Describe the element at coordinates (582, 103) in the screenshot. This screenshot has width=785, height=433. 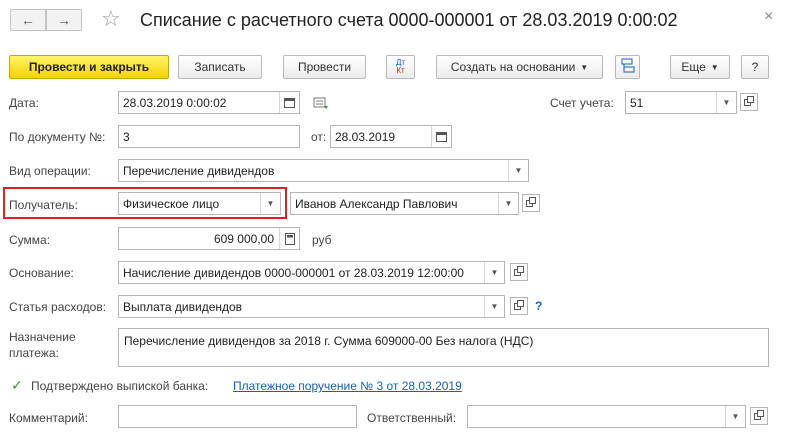
I see `account-label: Счет учета:` at that location.